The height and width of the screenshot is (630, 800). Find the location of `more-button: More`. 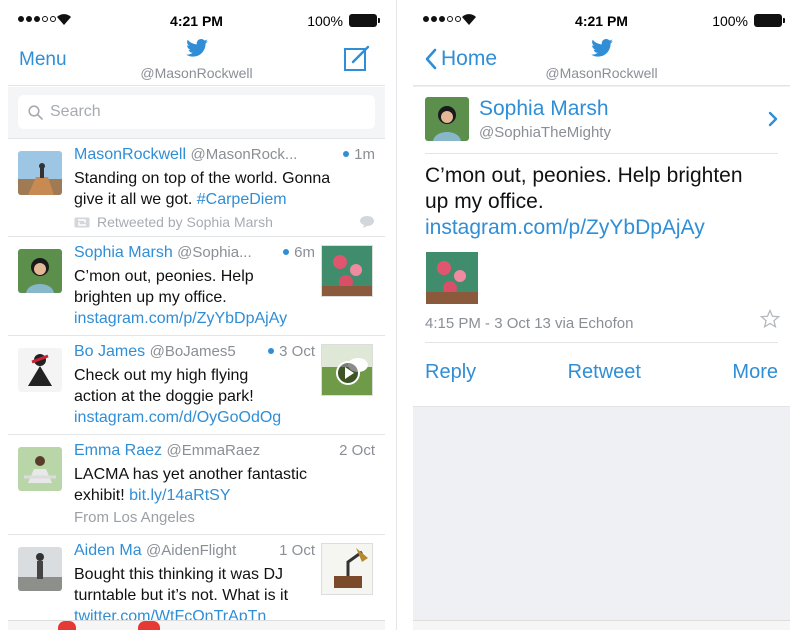

more-button: More is located at coordinates (755, 372).